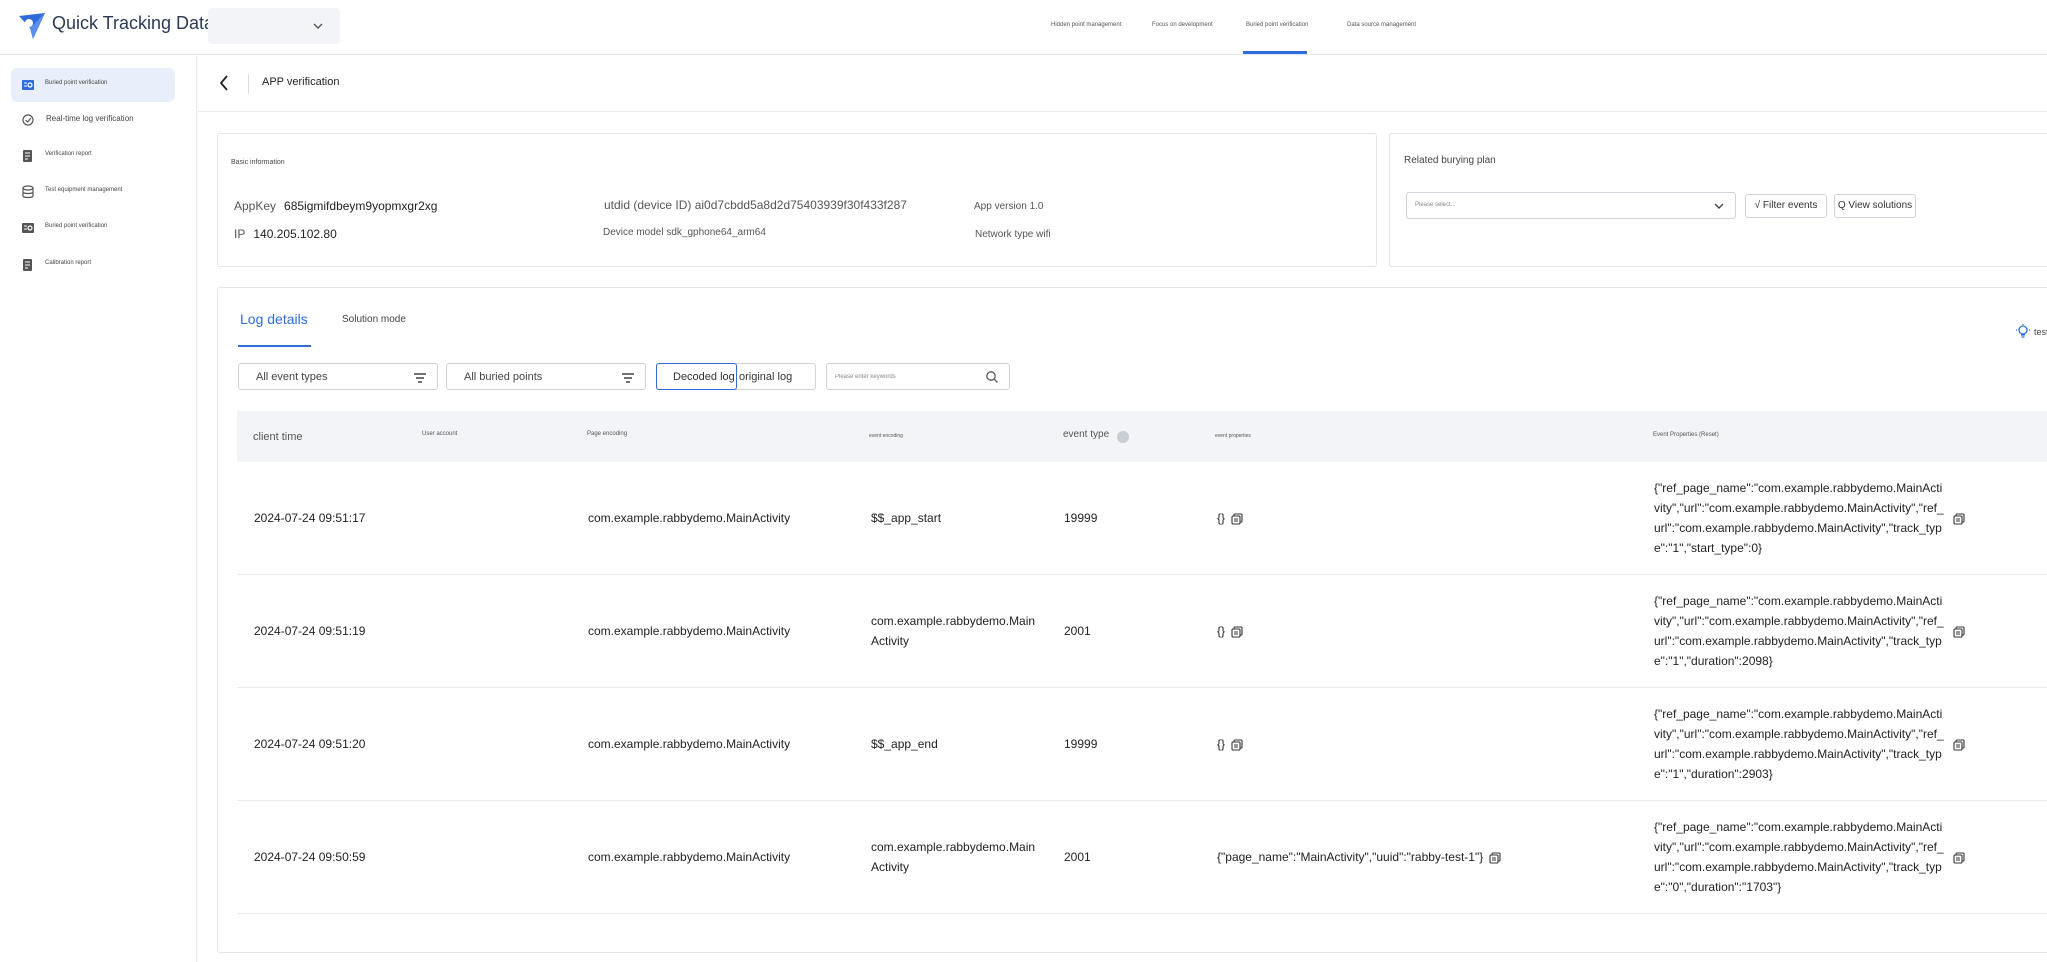 This screenshot has height=962, width=2047. What do you see at coordinates (1450, 160) in the screenshot?
I see `related-plan-title: Related burying plan` at bounding box center [1450, 160].